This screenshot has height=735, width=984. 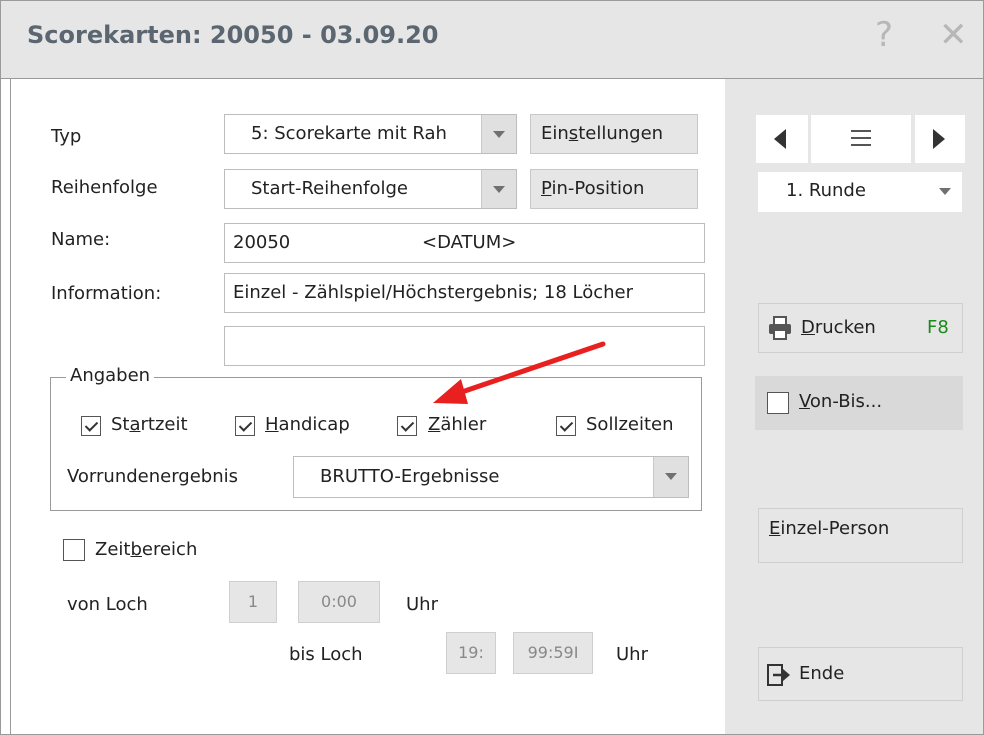 What do you see at coordinates (804, 401) in the screenshot?
I see `von-bis-label-a: V` at bounding box center [804, 401].